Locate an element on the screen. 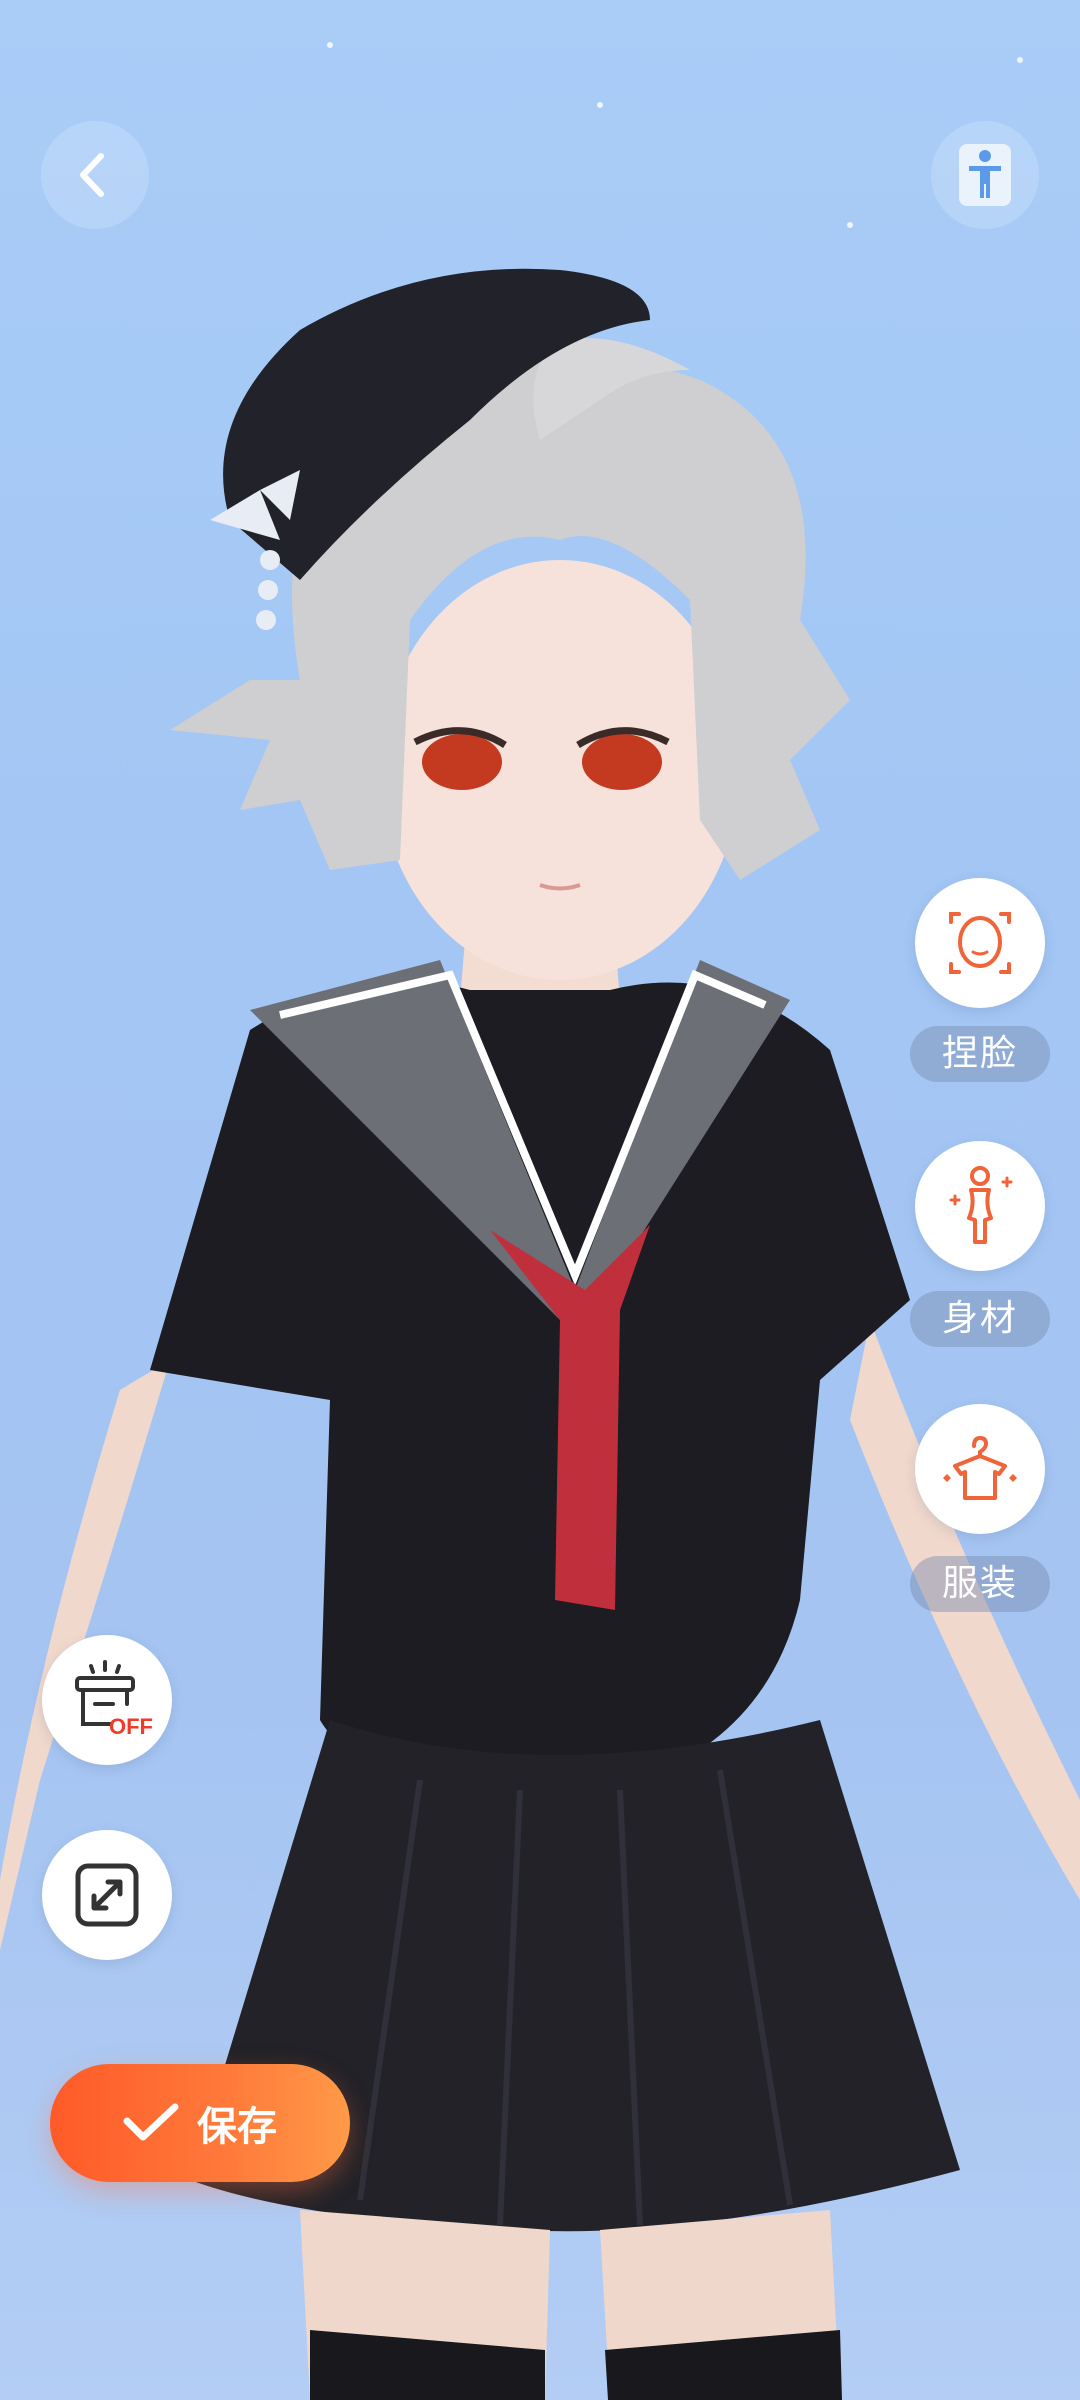  clothing-hanger-icon is located at coordinates (980, 1467).